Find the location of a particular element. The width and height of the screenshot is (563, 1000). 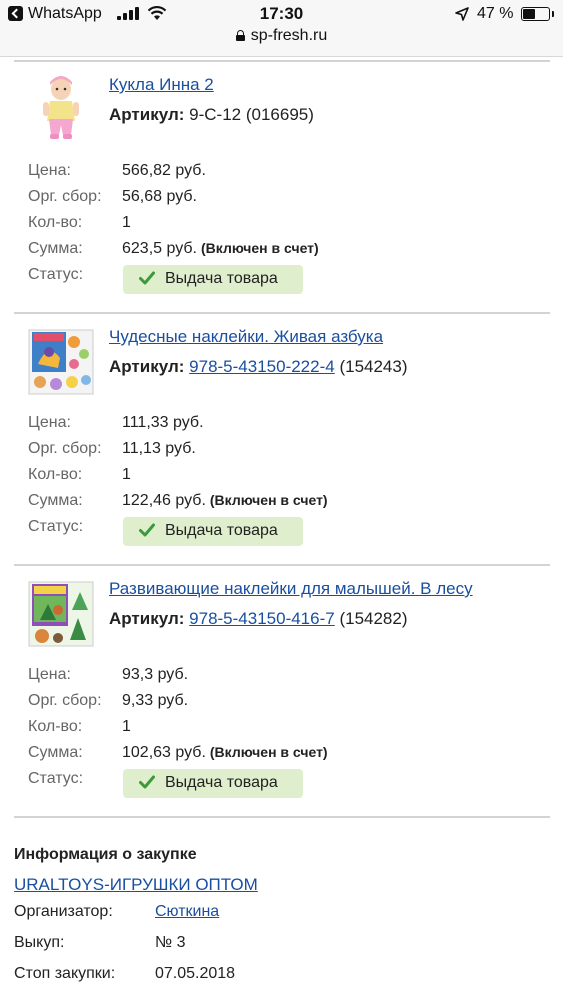

doll-thumbnail is located at coordinates (61, 108).